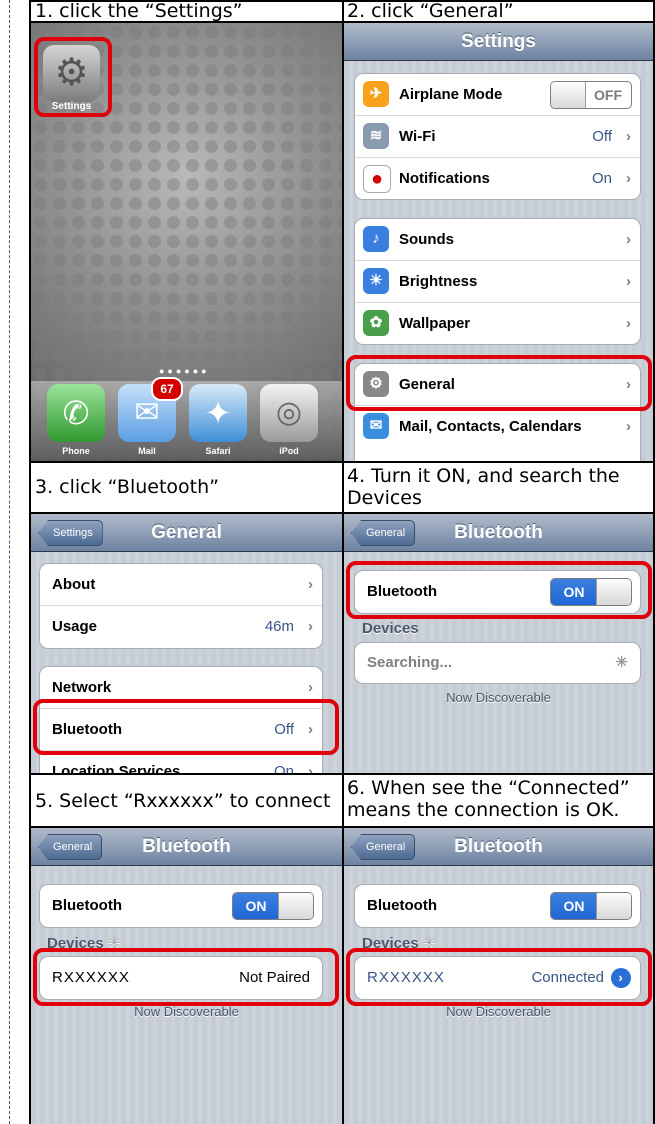  I want to click on dock-label: Phone, so click(76, 451).